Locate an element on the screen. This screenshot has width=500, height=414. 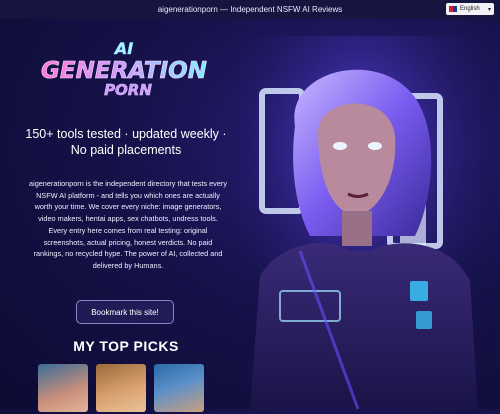
logo-text-porn: PORN is located at coordinates (128, 89).